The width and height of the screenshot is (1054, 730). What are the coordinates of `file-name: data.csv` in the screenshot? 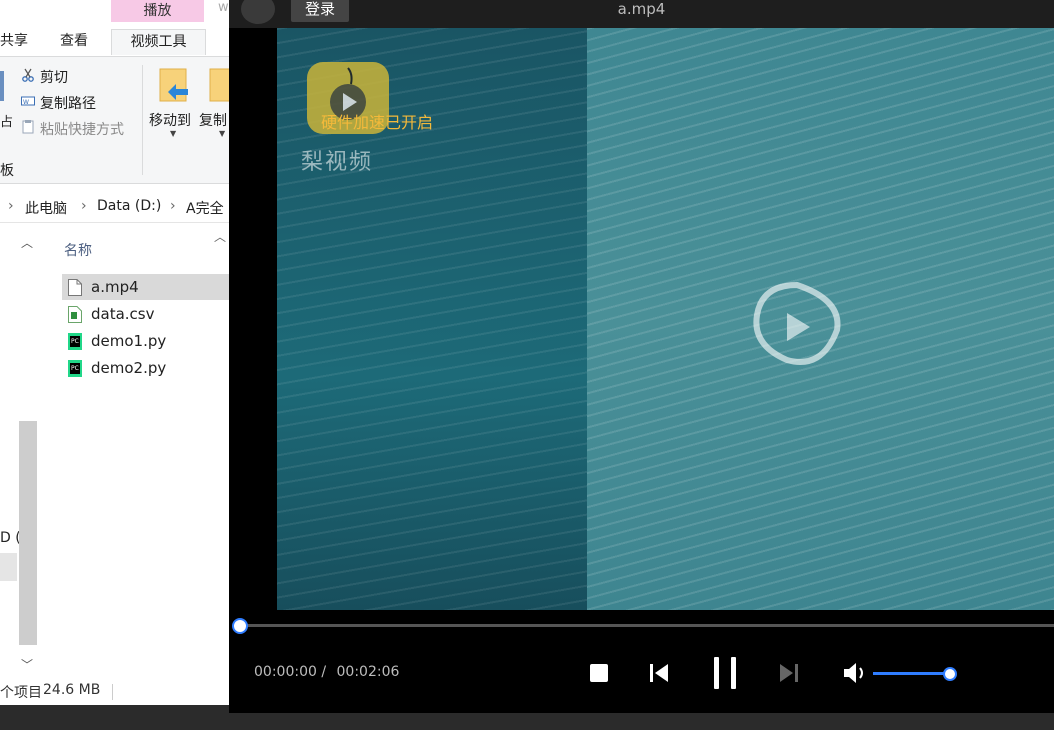 It's located at (123, 314).